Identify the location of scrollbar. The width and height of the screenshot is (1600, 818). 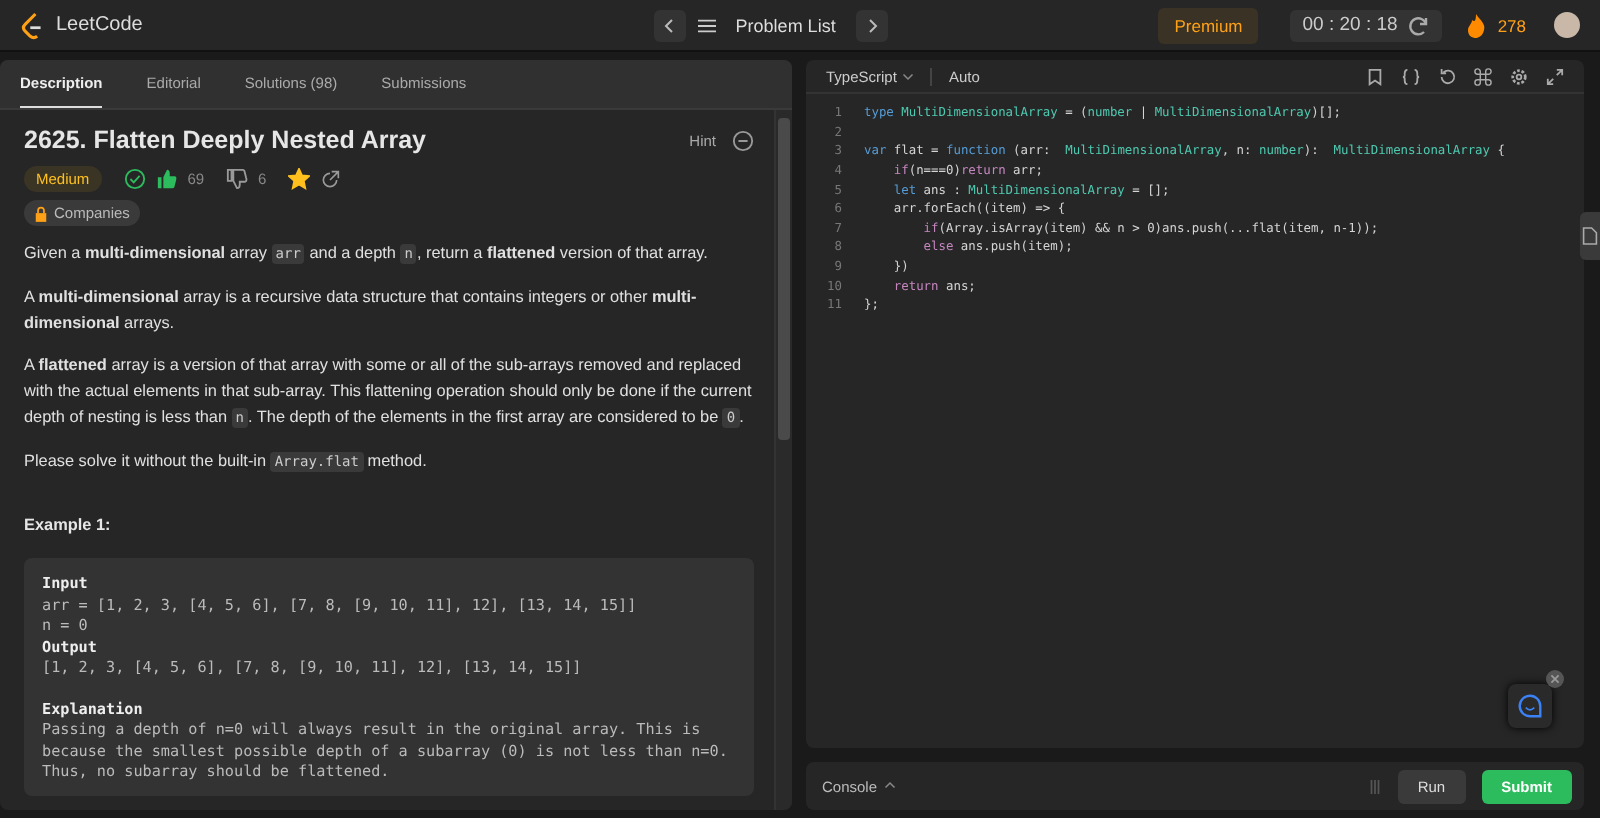
(783, 460).